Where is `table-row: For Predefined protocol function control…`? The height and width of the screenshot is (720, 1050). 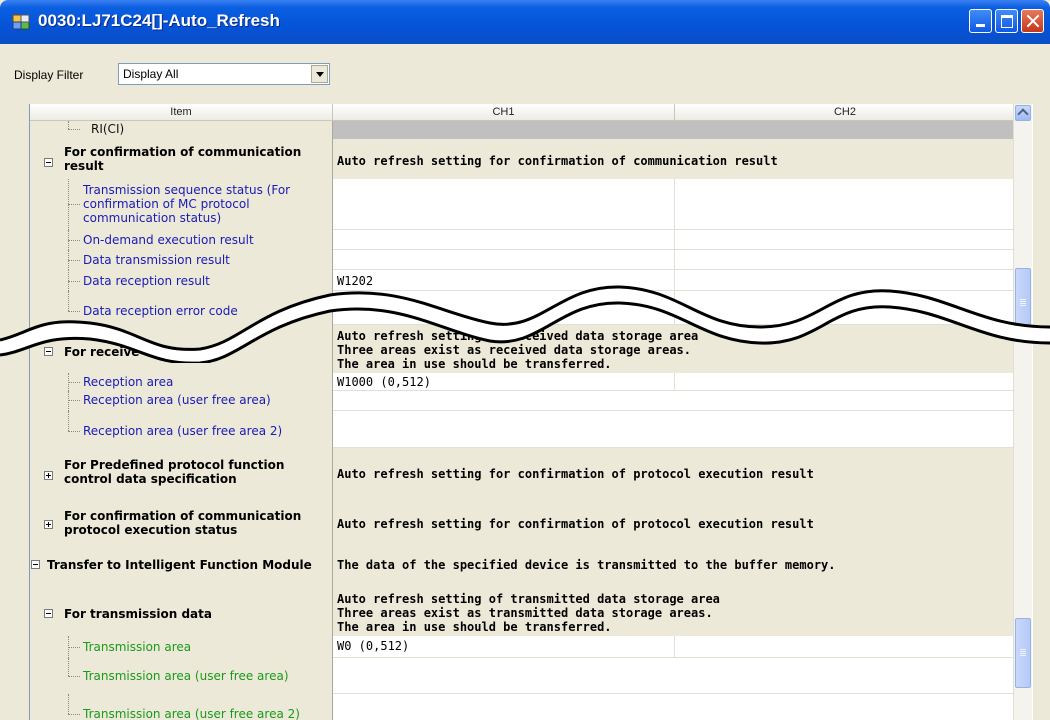
table-row: For Predefined protocol function control… is located at coordinates (523, 470).